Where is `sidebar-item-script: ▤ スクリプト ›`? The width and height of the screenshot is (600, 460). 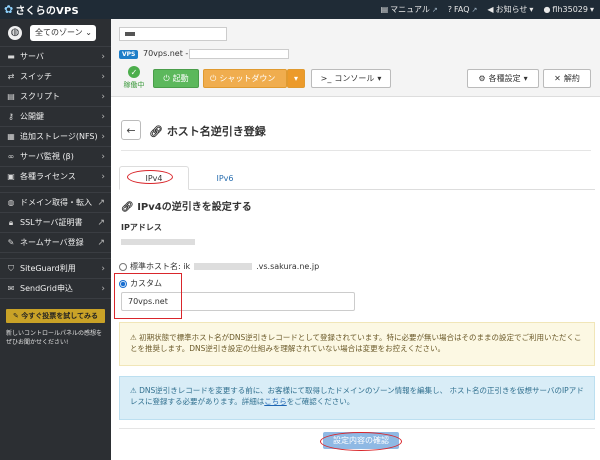
sidebar-item-script: ▤ スクリプト › is located at coordinates (55, 97).